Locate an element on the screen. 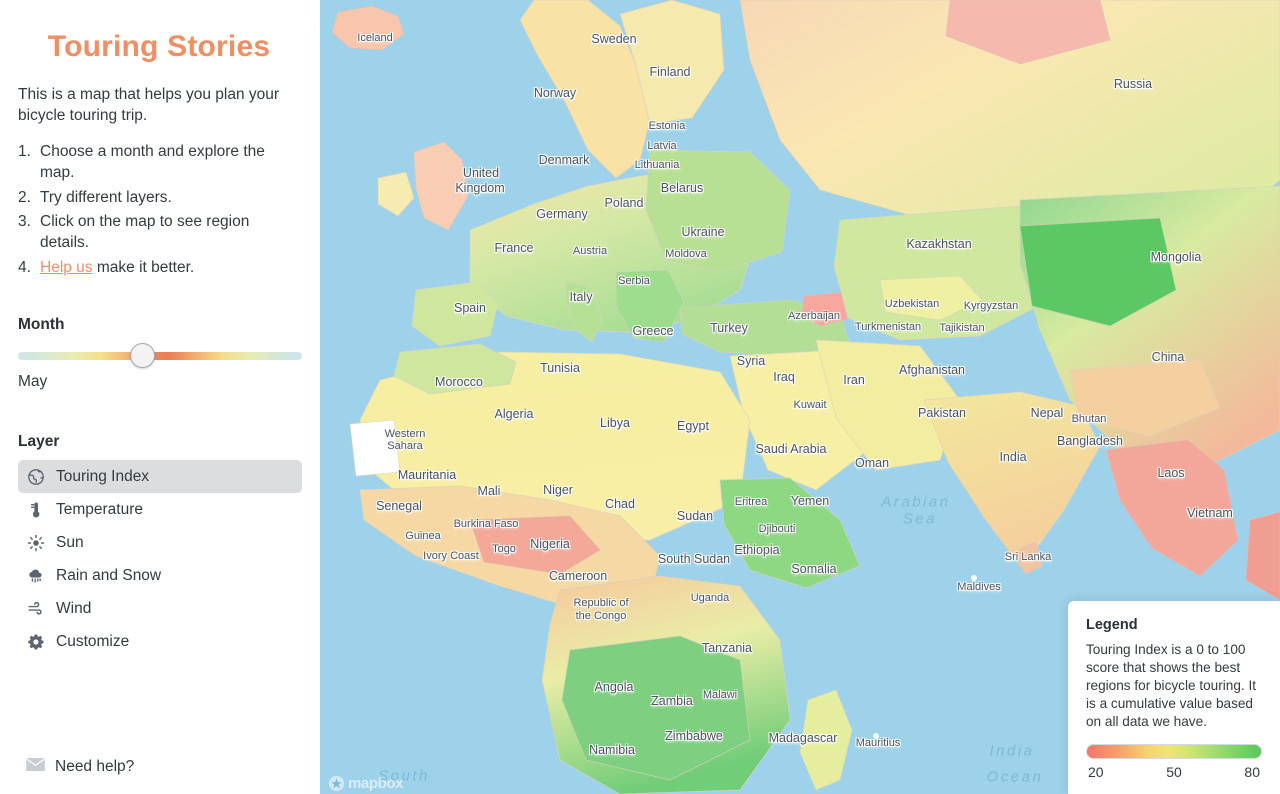 This screenshot has width=1280, height=794. legend-ticks: 20 50 80 is located at coordinates (1174, 772).